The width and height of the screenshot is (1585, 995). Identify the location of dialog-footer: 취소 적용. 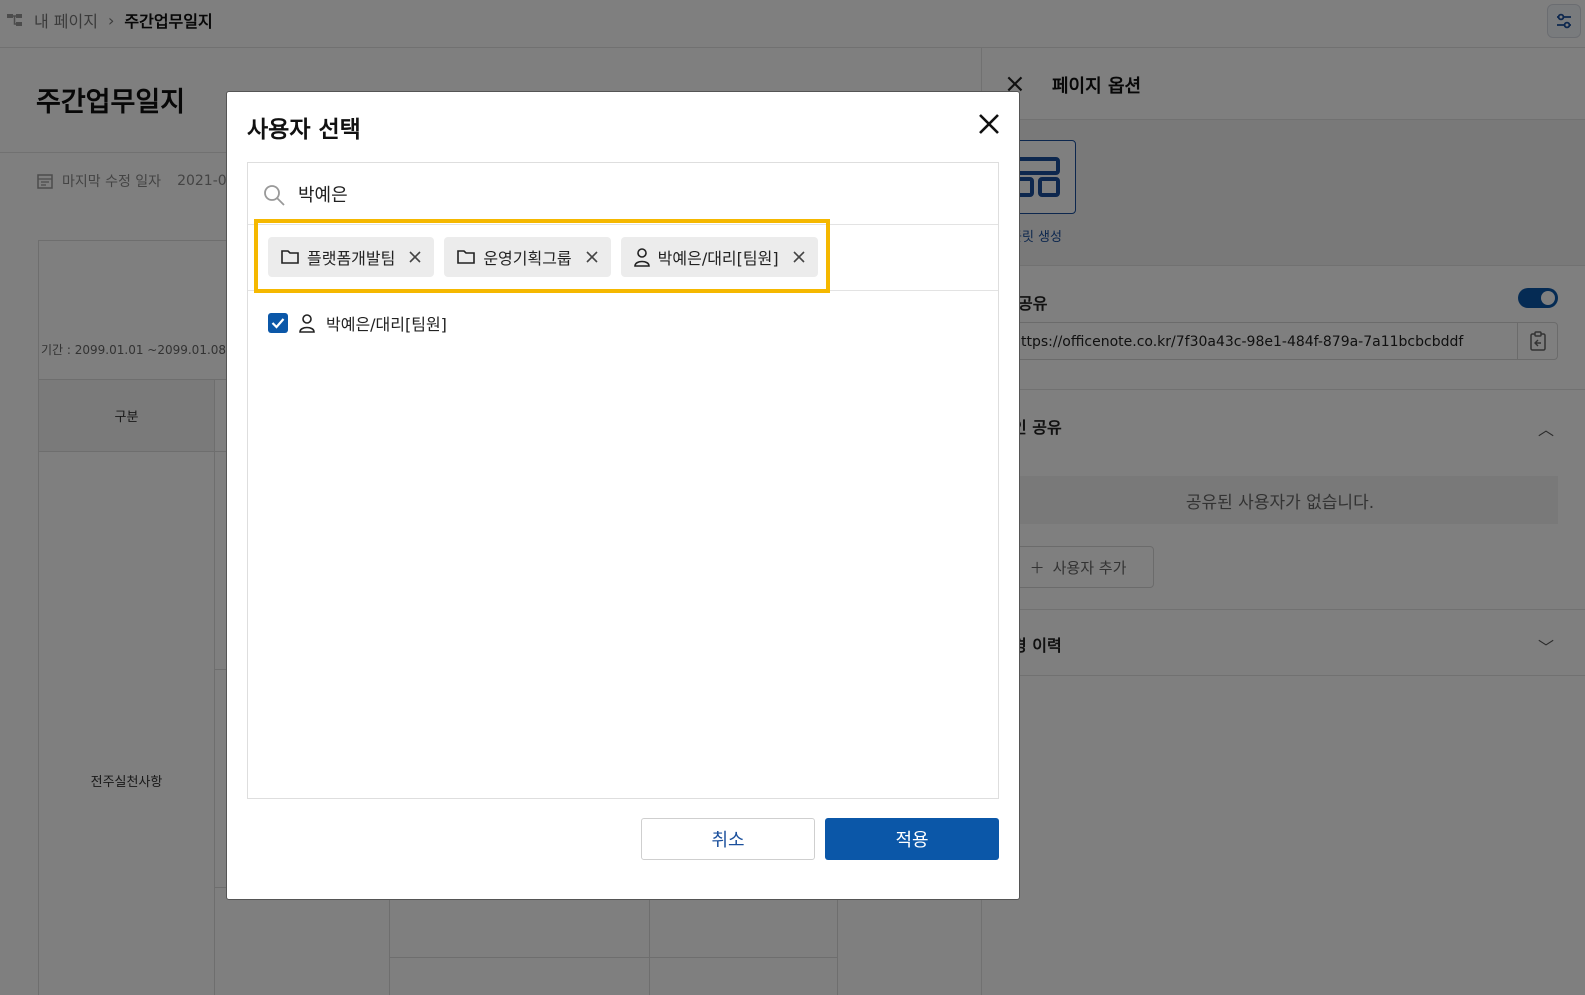
(624, 840).